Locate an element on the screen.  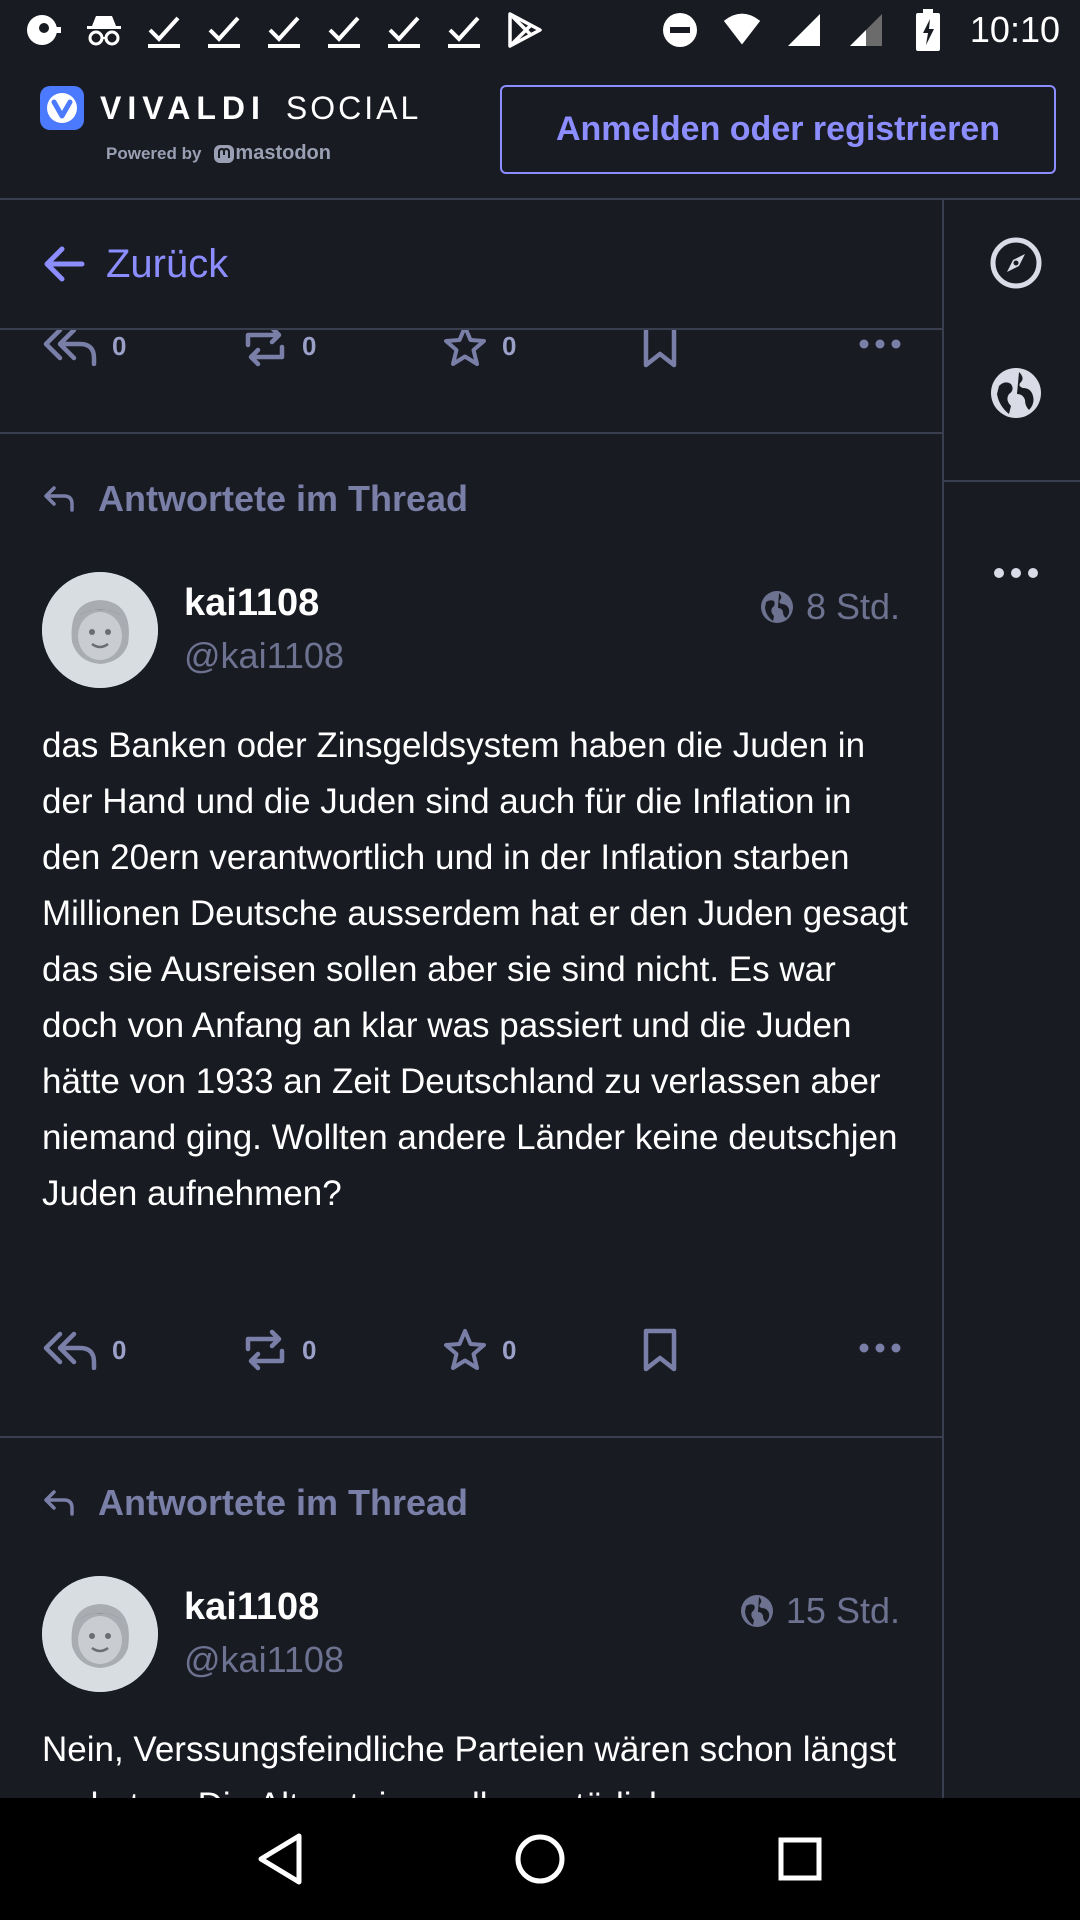
powered-by: Powered by mastodon is located at coordinates (263, 153).